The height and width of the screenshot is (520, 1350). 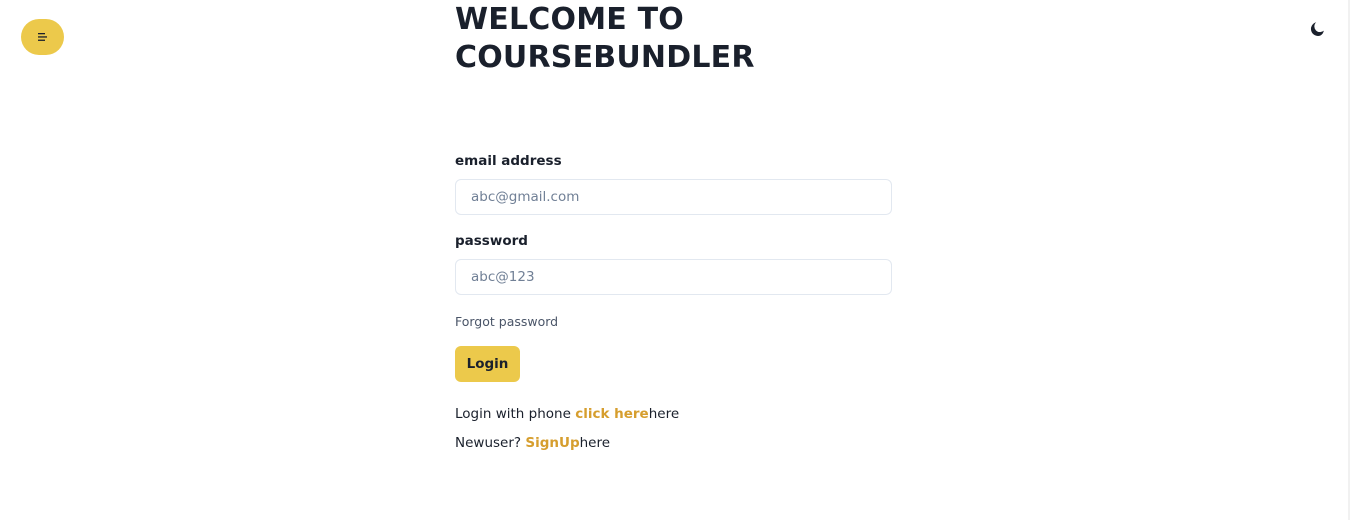 I want to click on signup-prefix: Newuser?, so click(x=490, y=443).